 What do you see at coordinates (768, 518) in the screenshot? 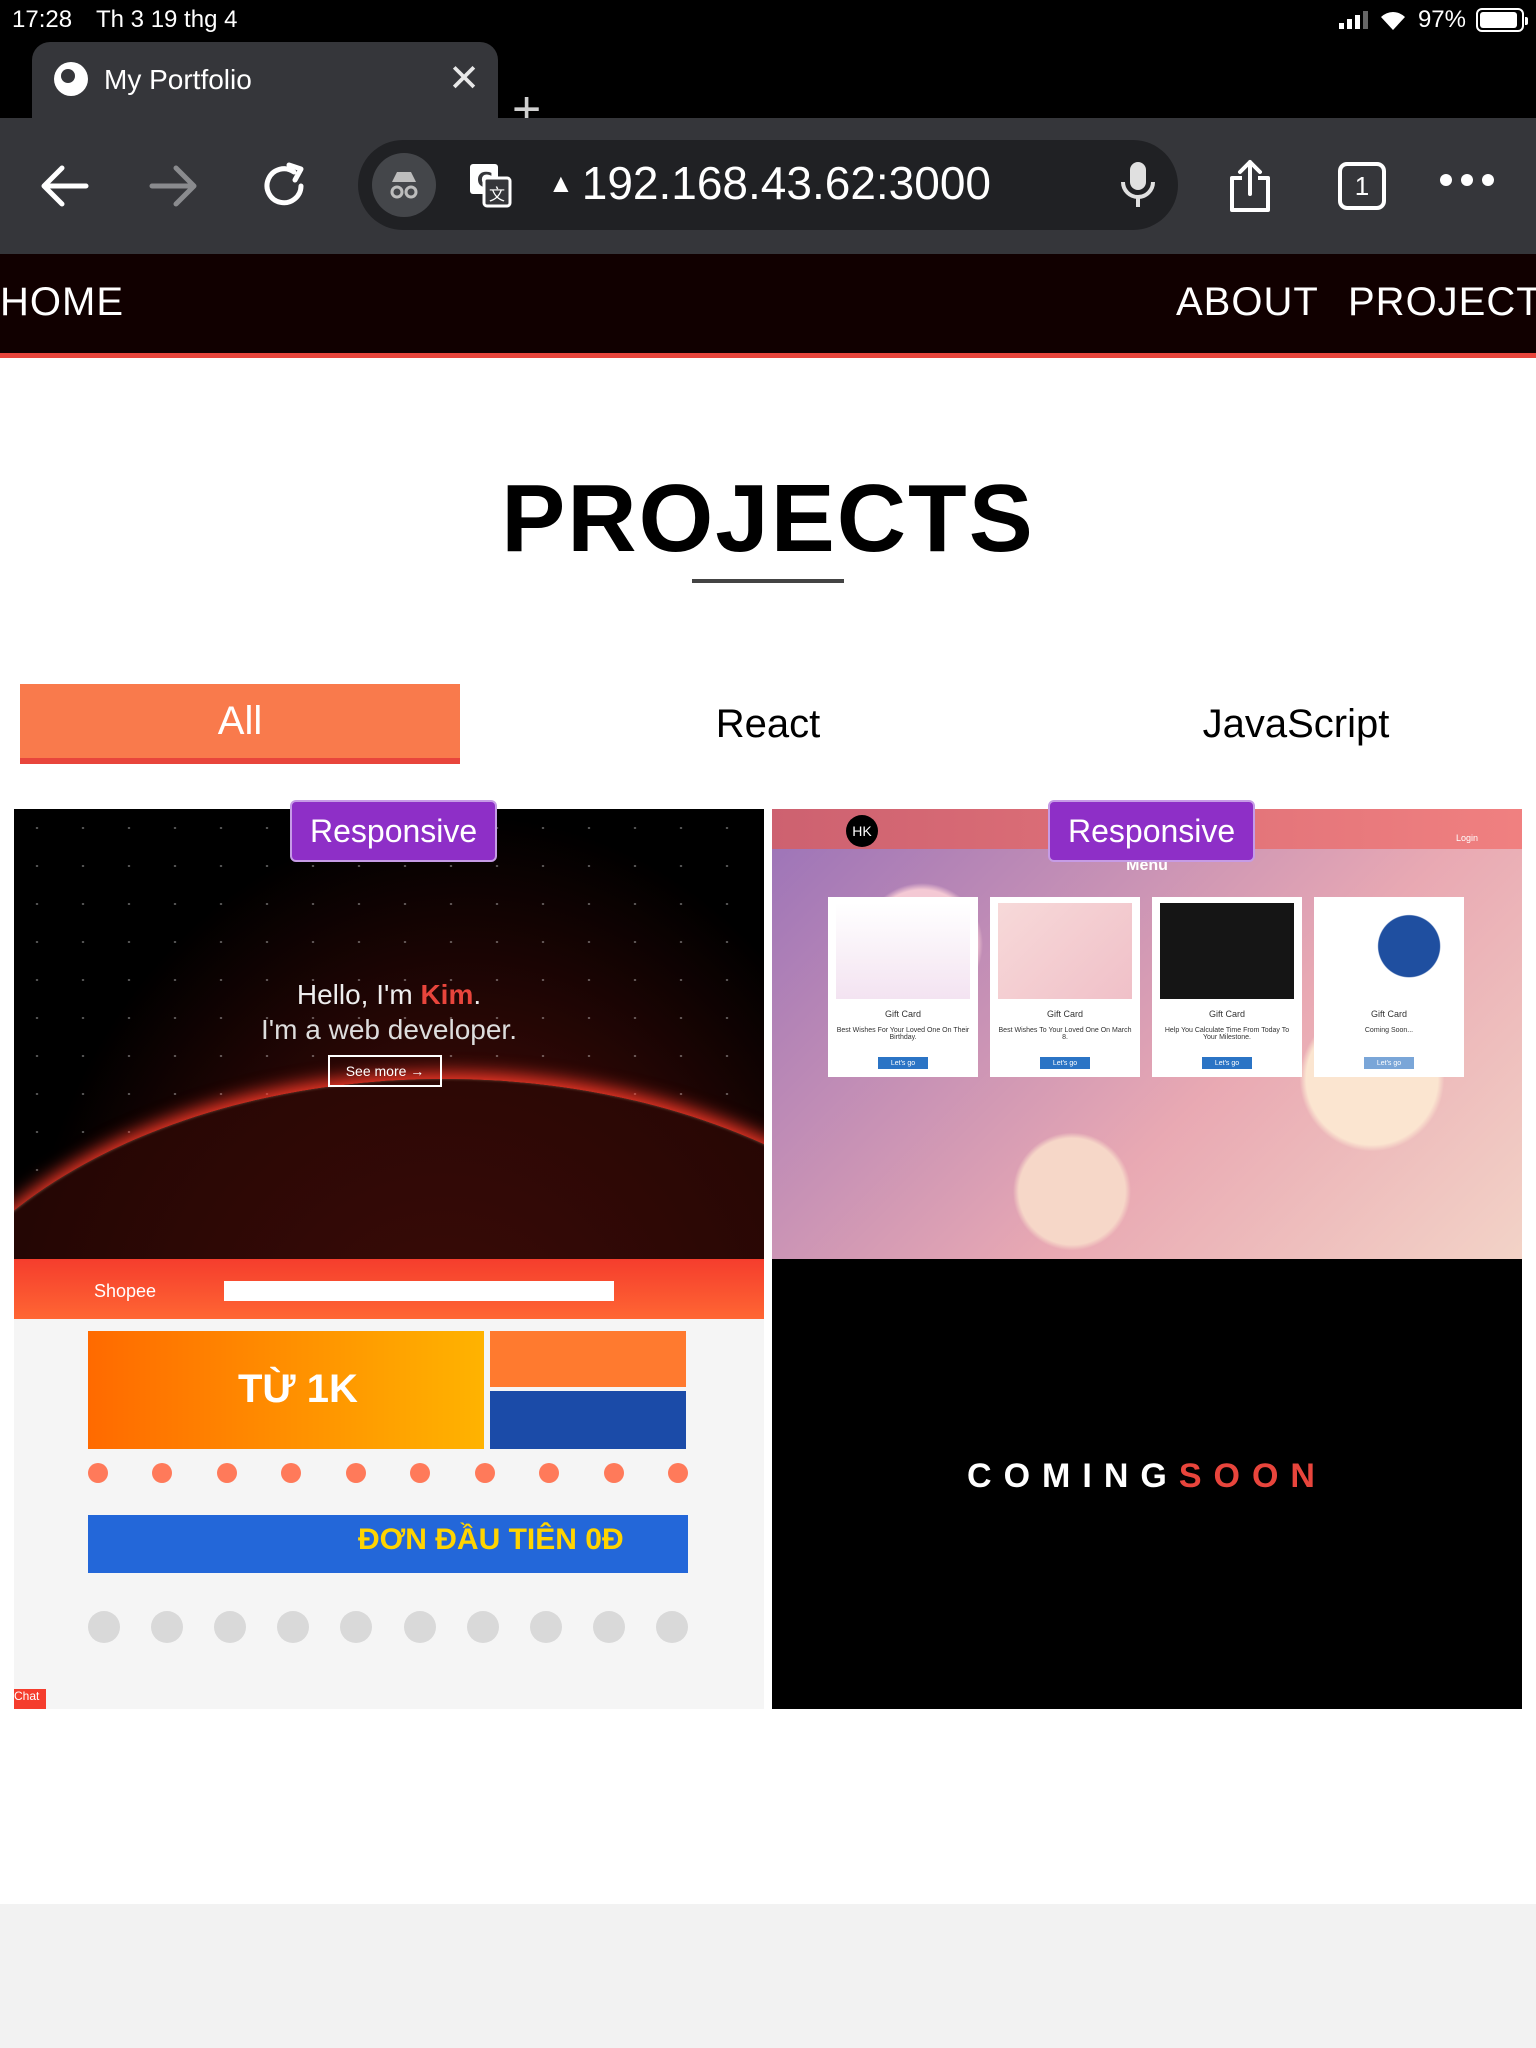
I see `page-title: PROJECTS` at bounding box center [768, 518].